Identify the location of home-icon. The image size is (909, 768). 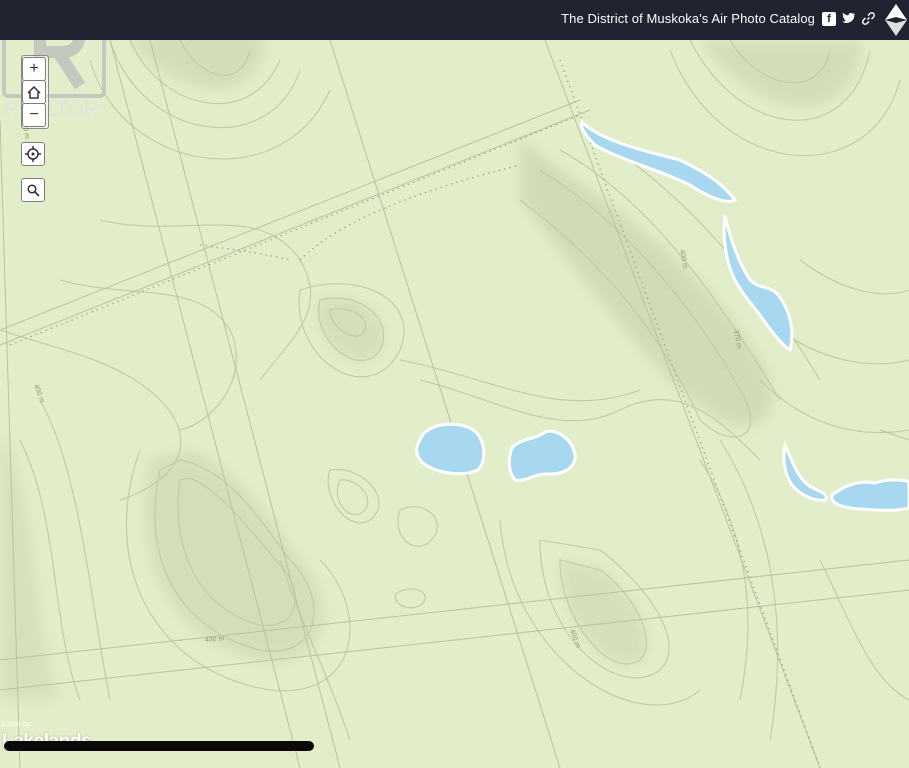
(34, 92).